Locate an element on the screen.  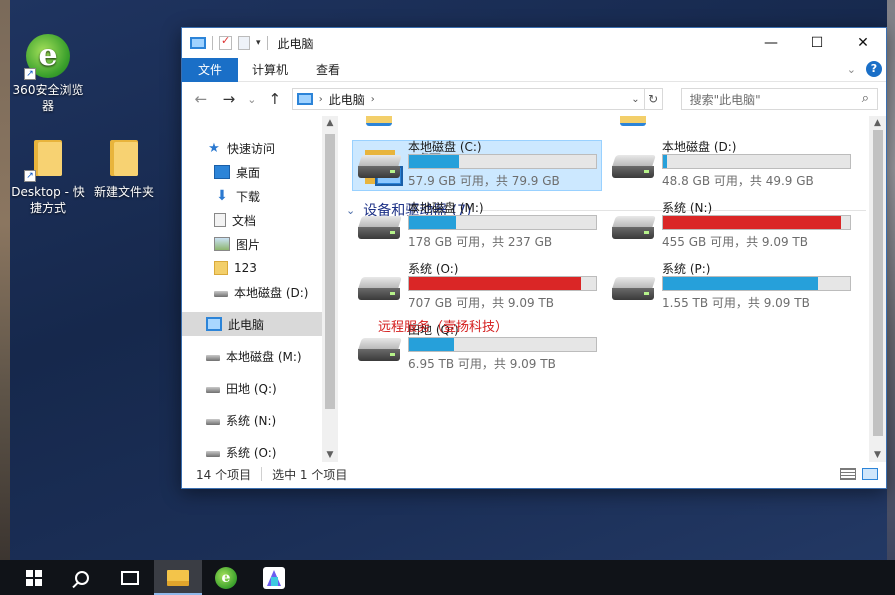
nav-item-label: 系统 (N:) is located at coordinates (251, 420).